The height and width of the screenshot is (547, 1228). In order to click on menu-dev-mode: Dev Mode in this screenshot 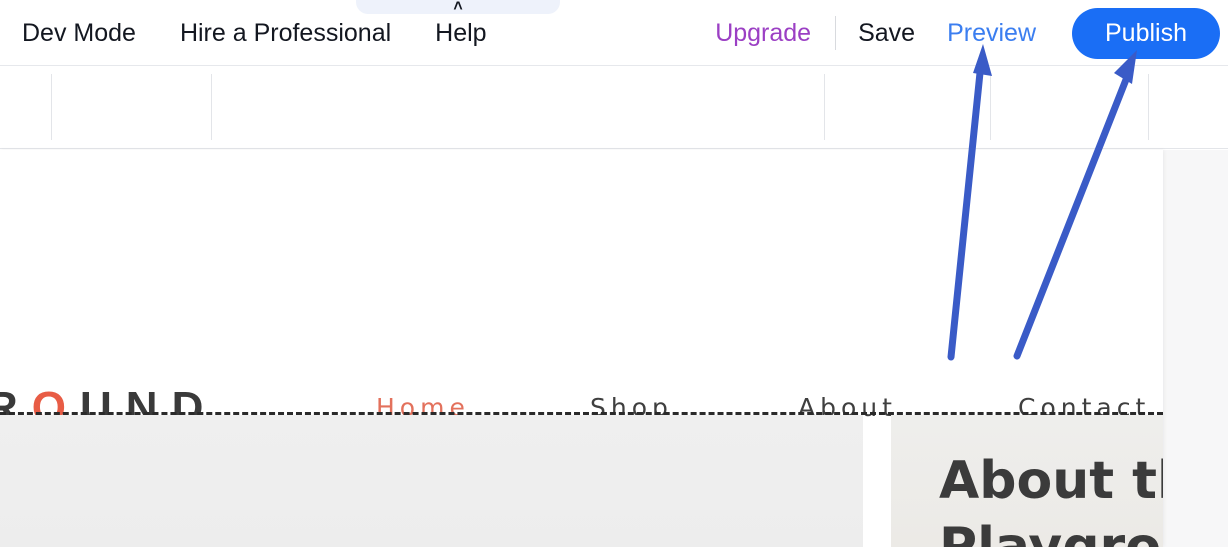, I will do `click(79, 33)`.